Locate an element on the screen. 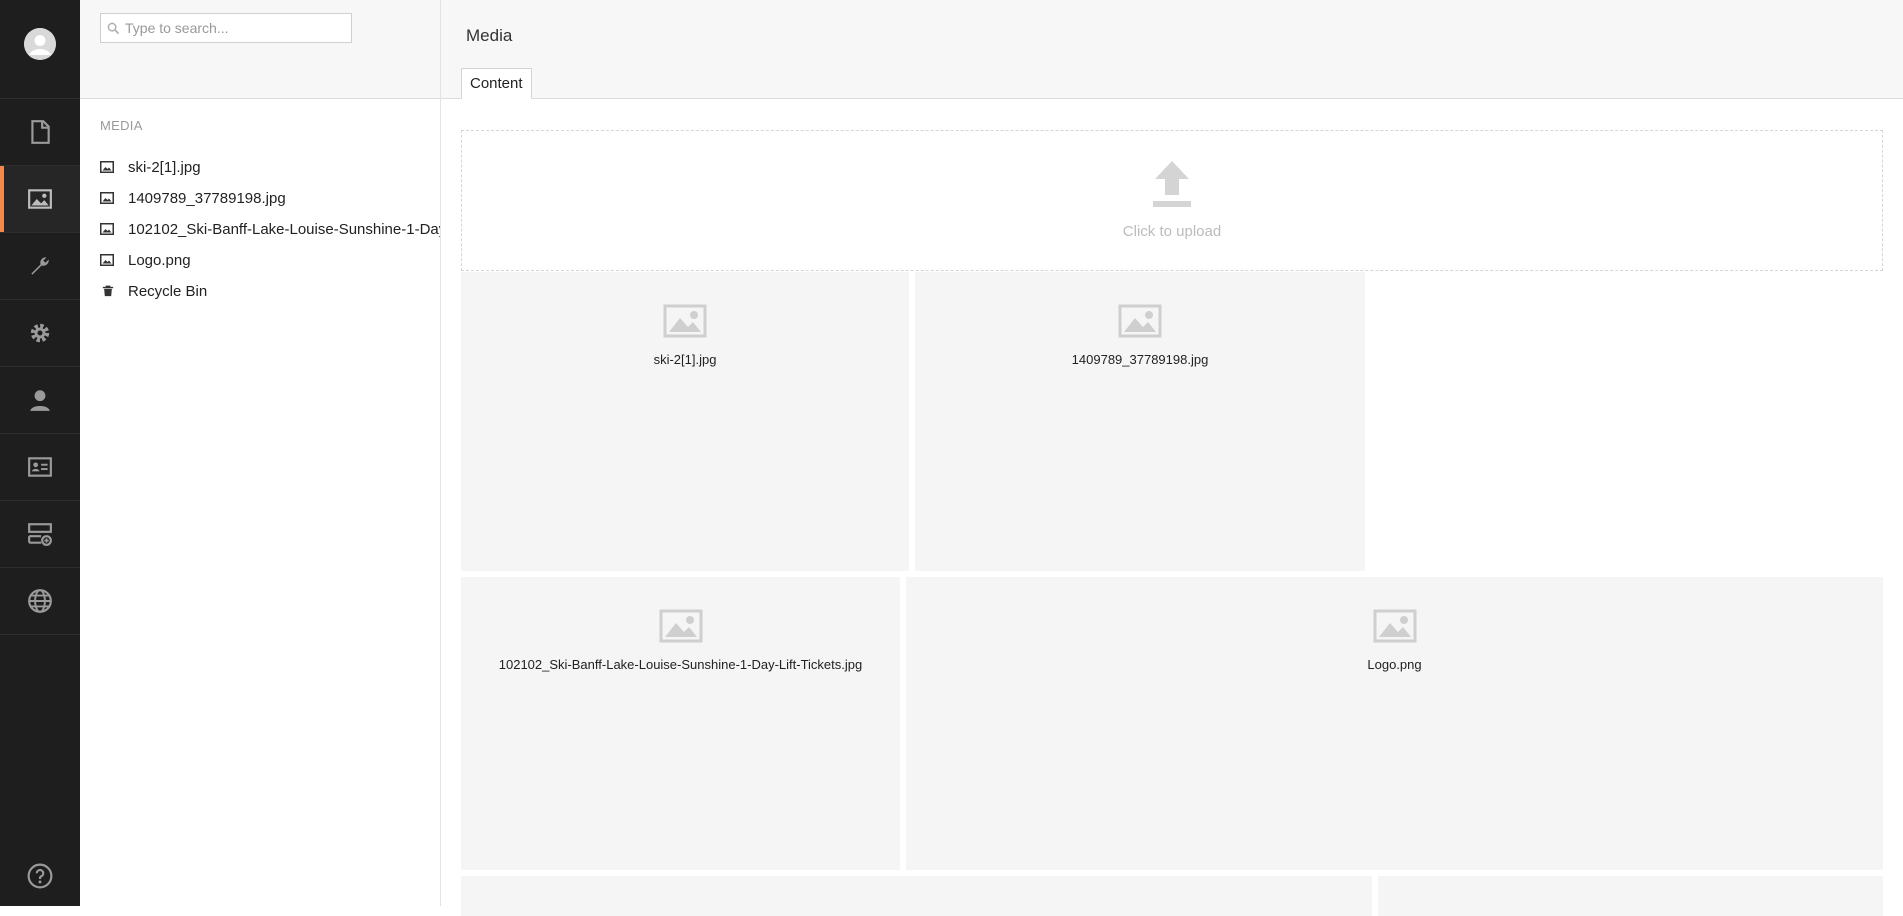 The height and width of the screenshot is (916, 1903). upload-label: Click to upload is located at coordinates (1172, 231).